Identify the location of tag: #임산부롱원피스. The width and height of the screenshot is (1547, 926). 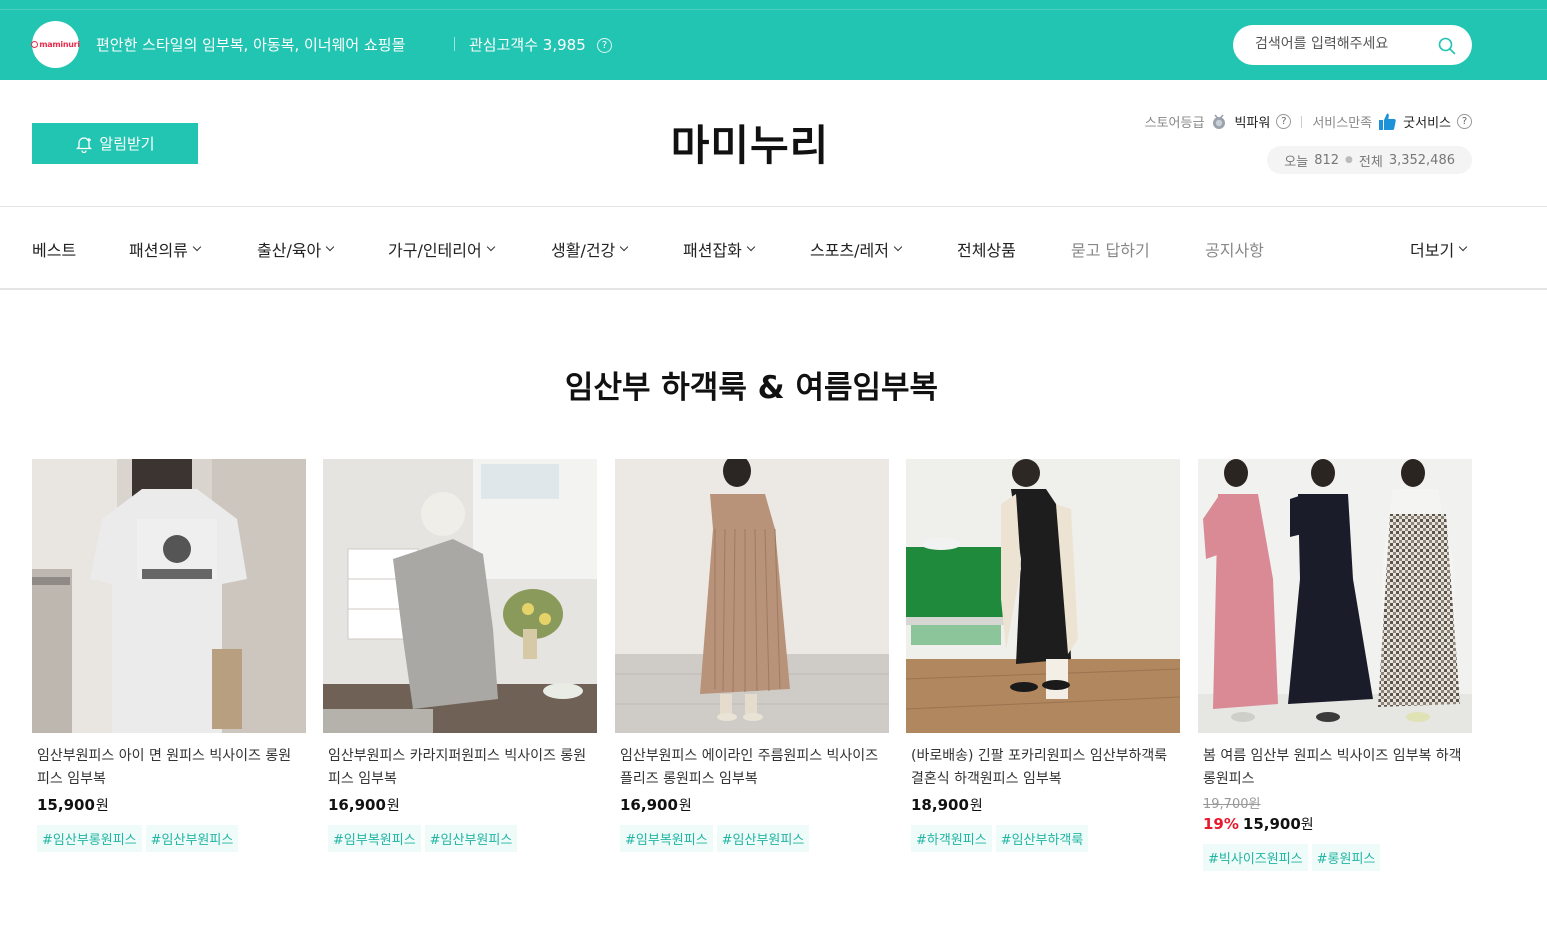
(89, 838).